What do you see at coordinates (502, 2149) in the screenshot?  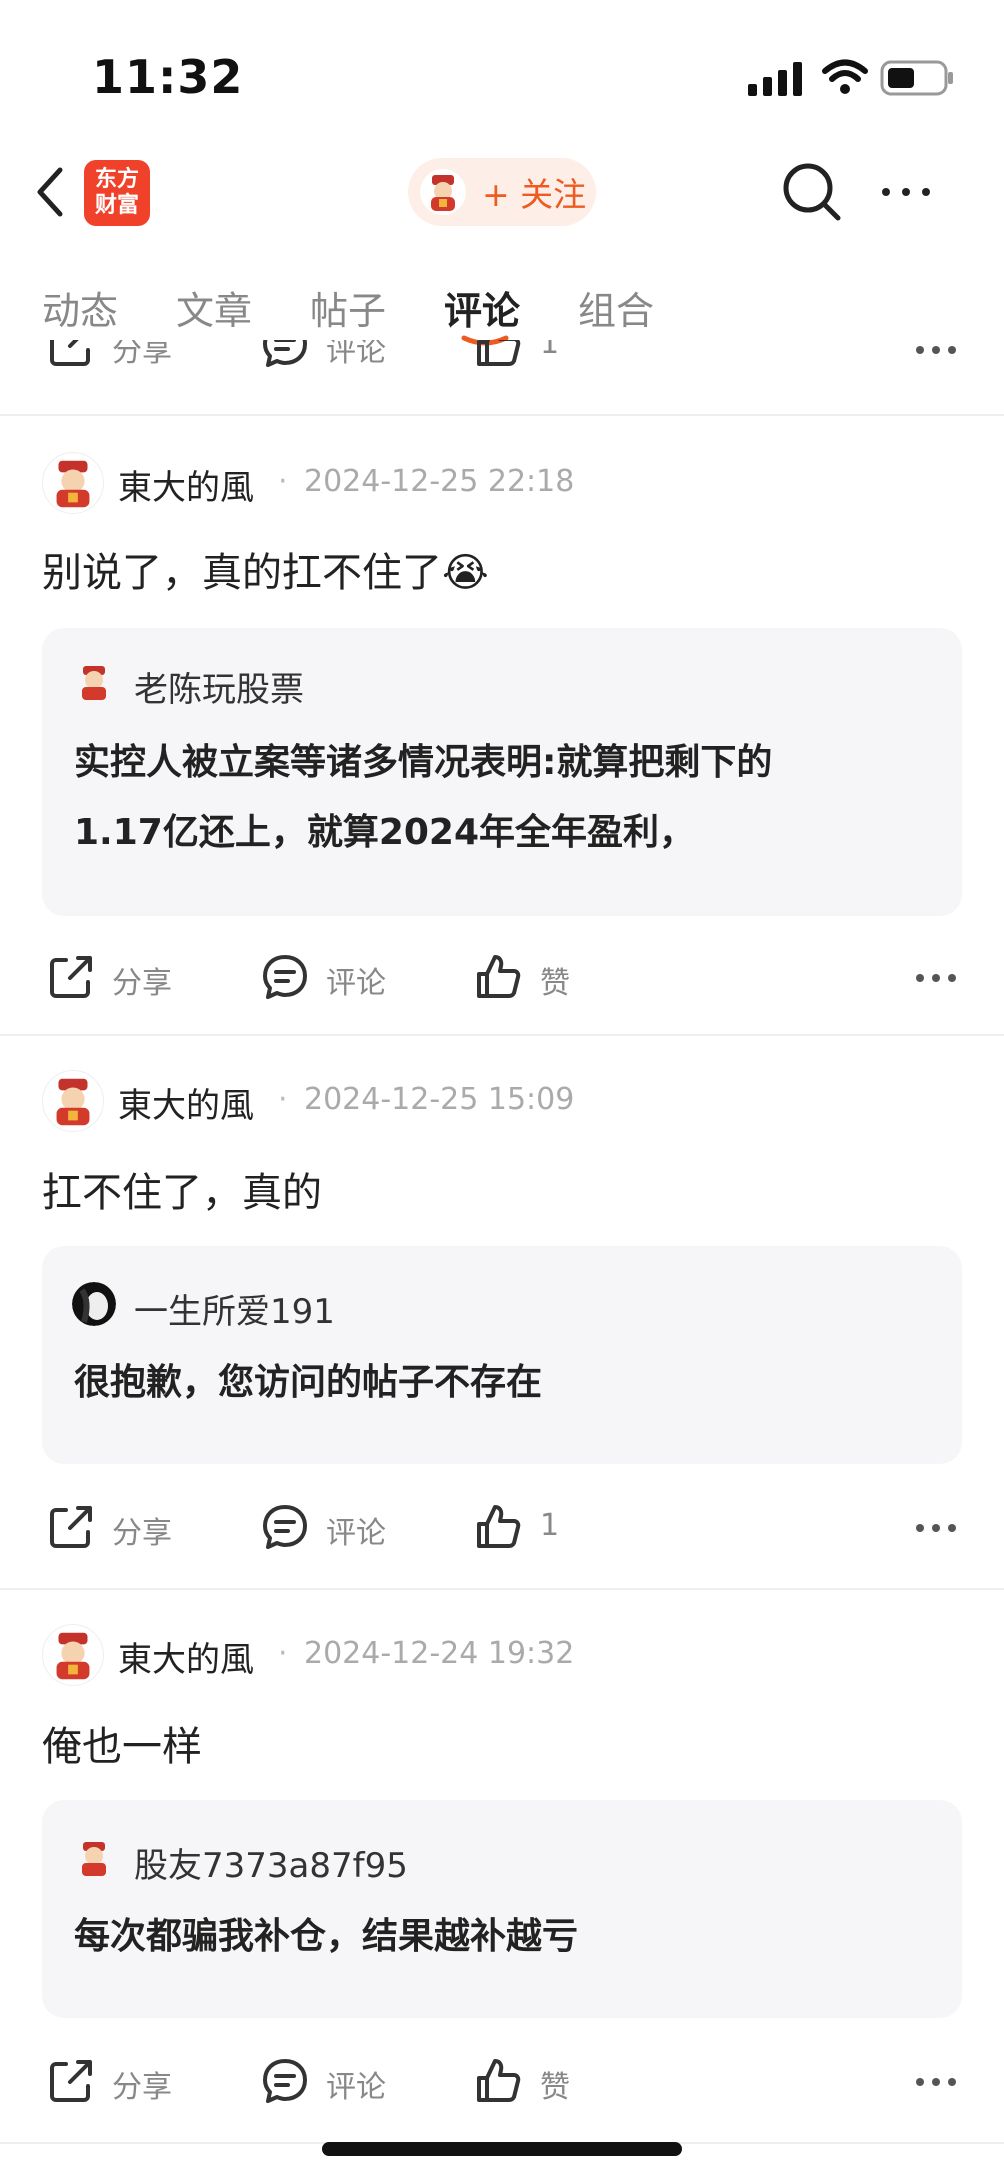 I see `home-indicator` at bounding box center [502, 2149].